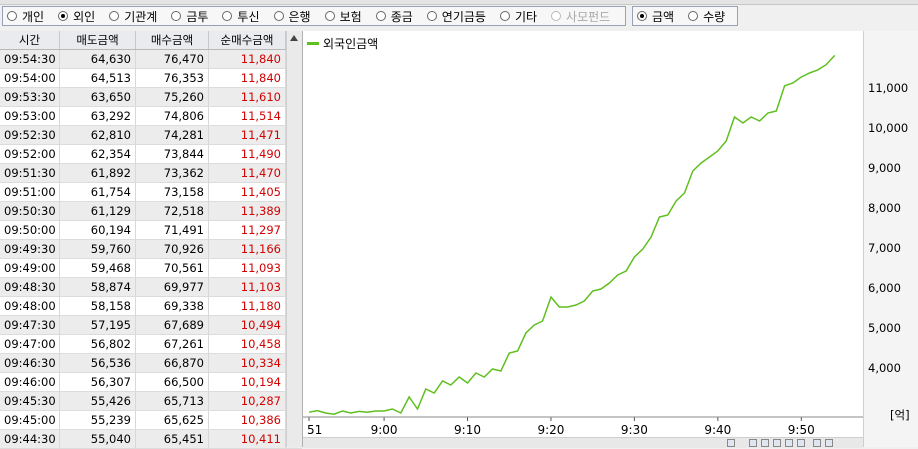 This screenshot has width=918, height=449. What do you see at coordinates (172, 135) in the screenshot?
I see `cell-buy-amount: 74,281` at bounding box center [172, 135].